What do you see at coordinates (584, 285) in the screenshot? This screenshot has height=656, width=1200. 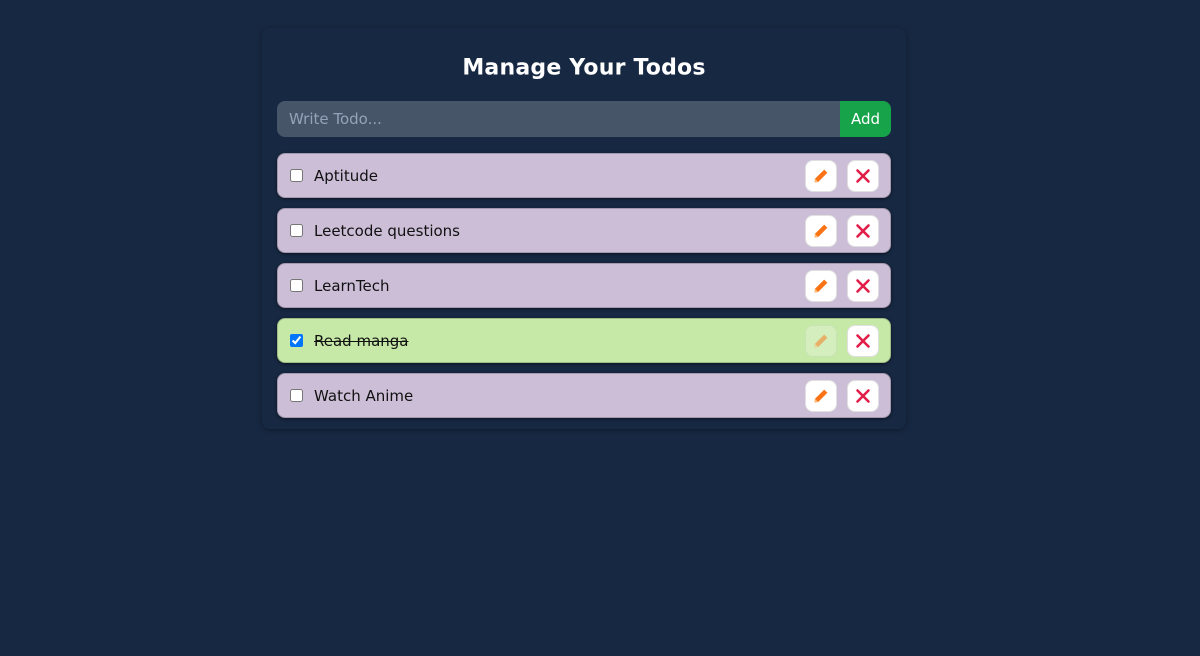 I see `todo-item: LearnTech` at bounding box center [584, 285].